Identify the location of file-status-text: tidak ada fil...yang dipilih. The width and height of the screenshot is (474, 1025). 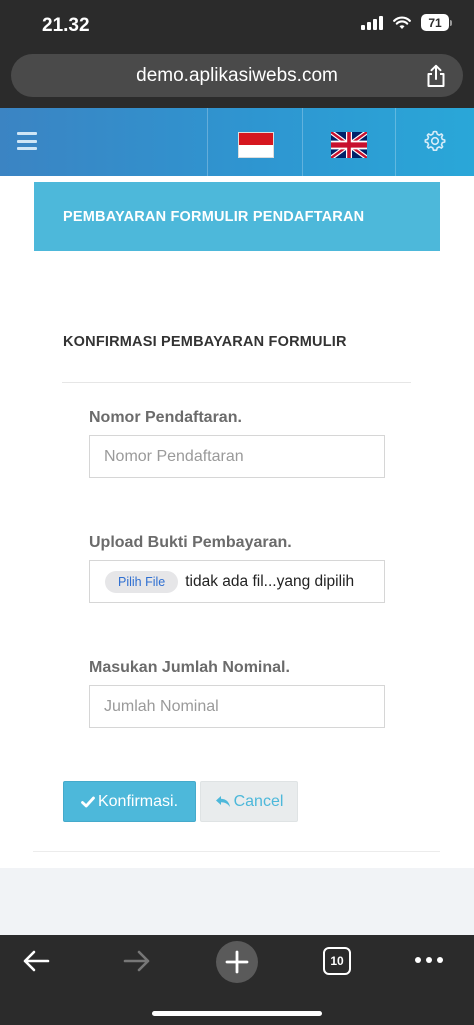
(270, 581).